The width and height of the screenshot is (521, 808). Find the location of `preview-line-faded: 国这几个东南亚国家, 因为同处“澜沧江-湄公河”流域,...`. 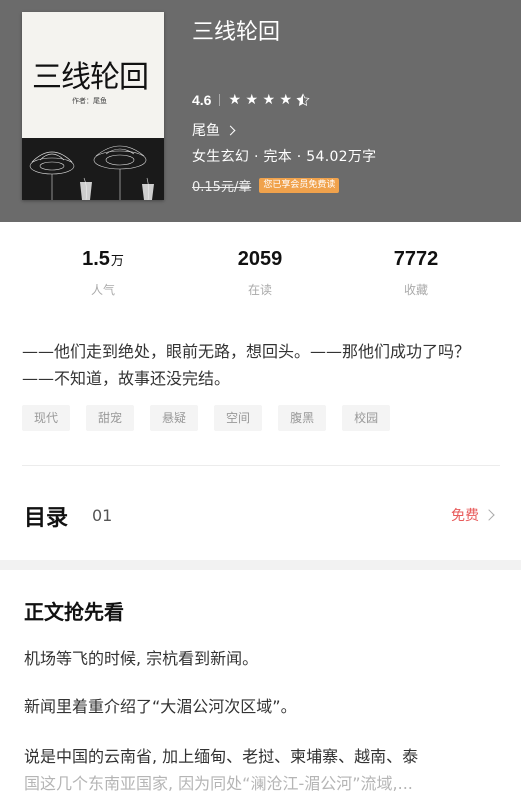

preview-line-faded: 国这几个东南亚国家, 因为同处“澜沧江-湄公河”流域,... is located at coordinates (218, 783).